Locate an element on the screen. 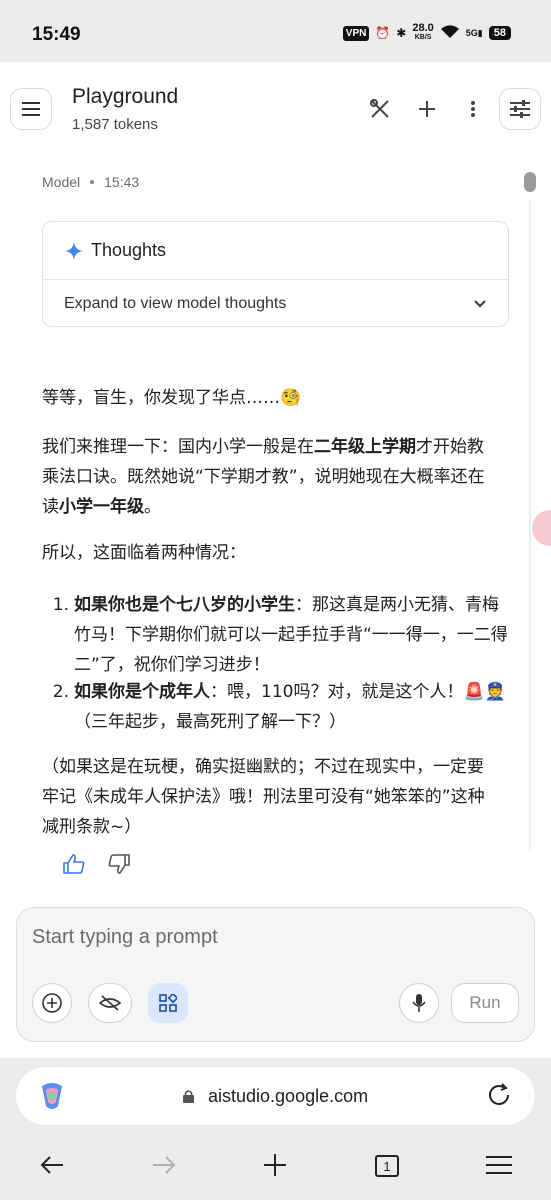 This screenshot has height=1200, width=551. alarm-icon: ⏰ is located at coordinates (383, 33).